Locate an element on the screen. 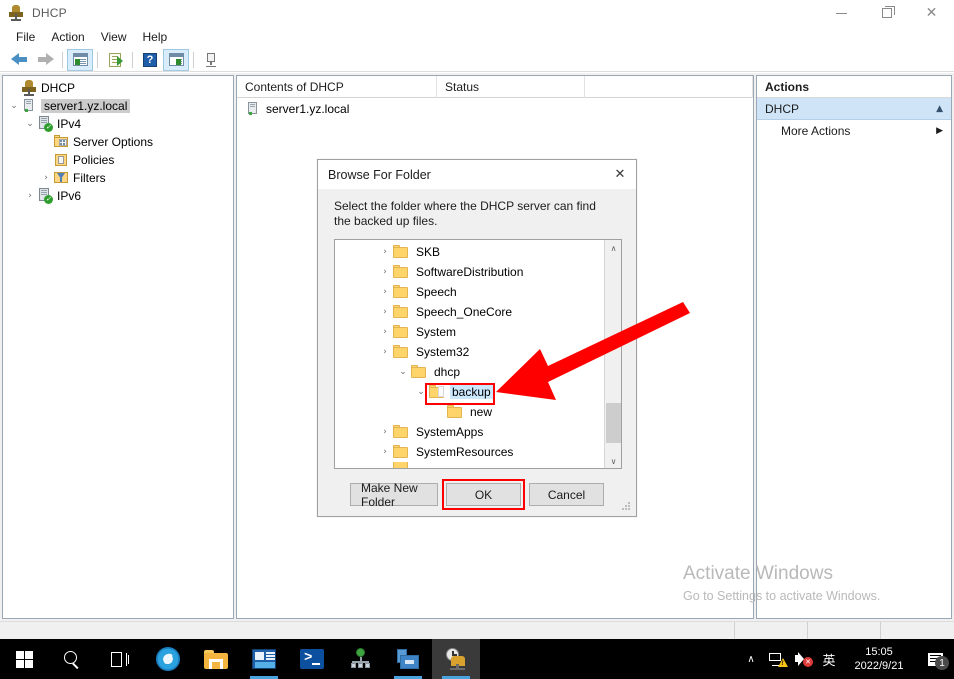  filters-icon is located at coordinates (61, 178).